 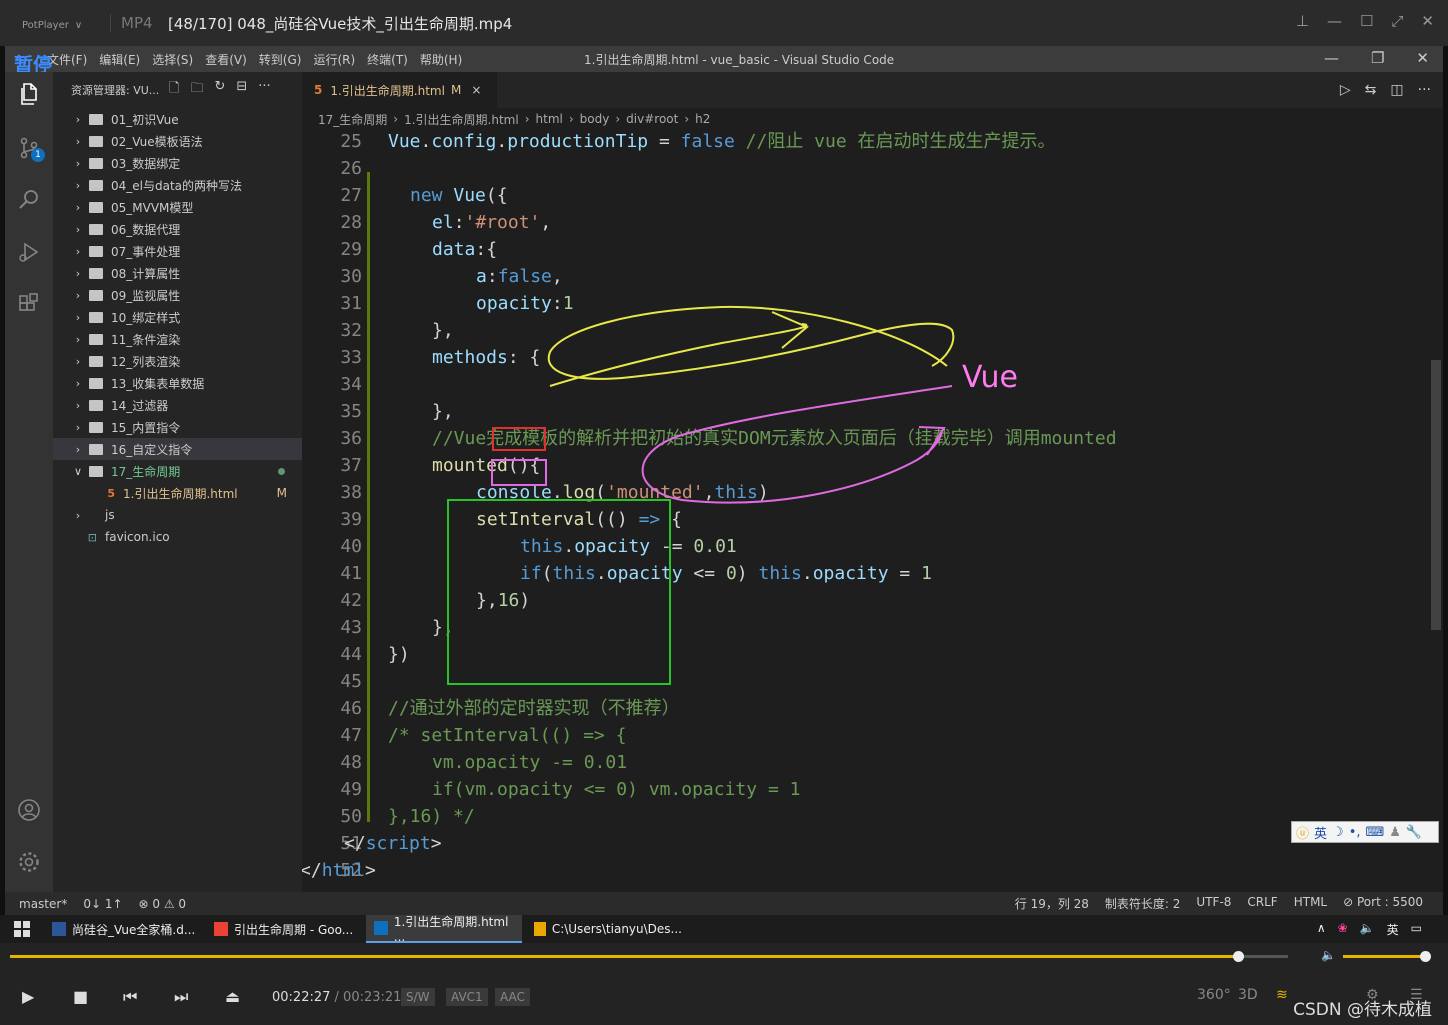 I want to click on breadcrumb-item: html, so click(x=549, y=119).